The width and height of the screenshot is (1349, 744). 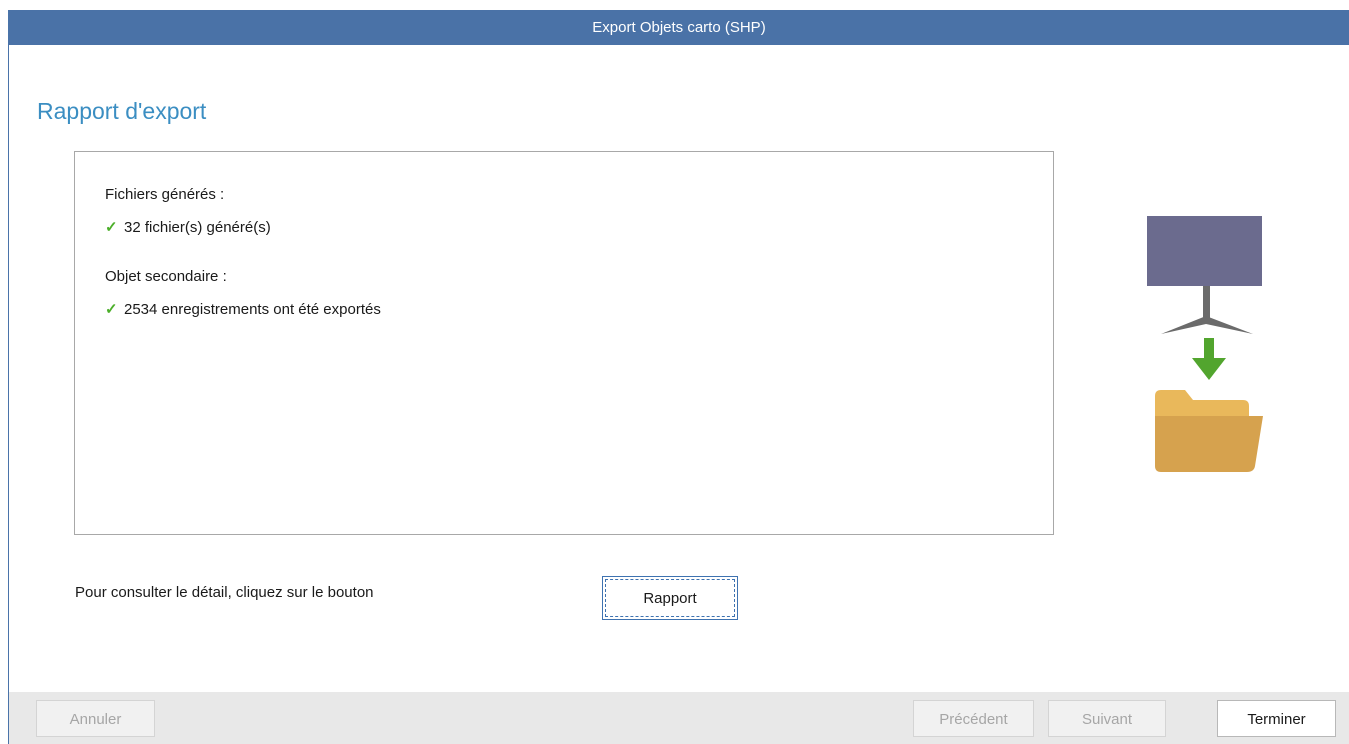 I want to click on generated-files-message: 32 fichier(s) généré(s), so click(x=197, y=227).